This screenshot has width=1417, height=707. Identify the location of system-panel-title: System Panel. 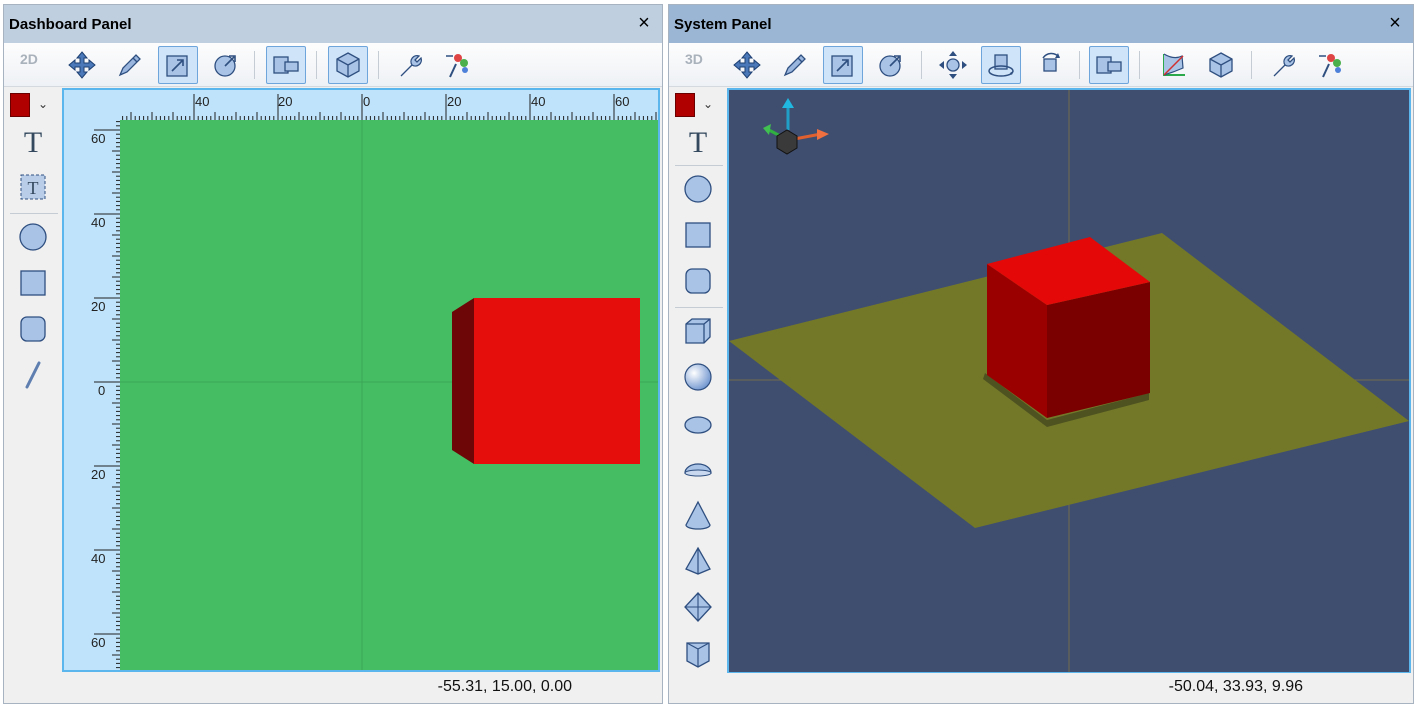
(723, 24).